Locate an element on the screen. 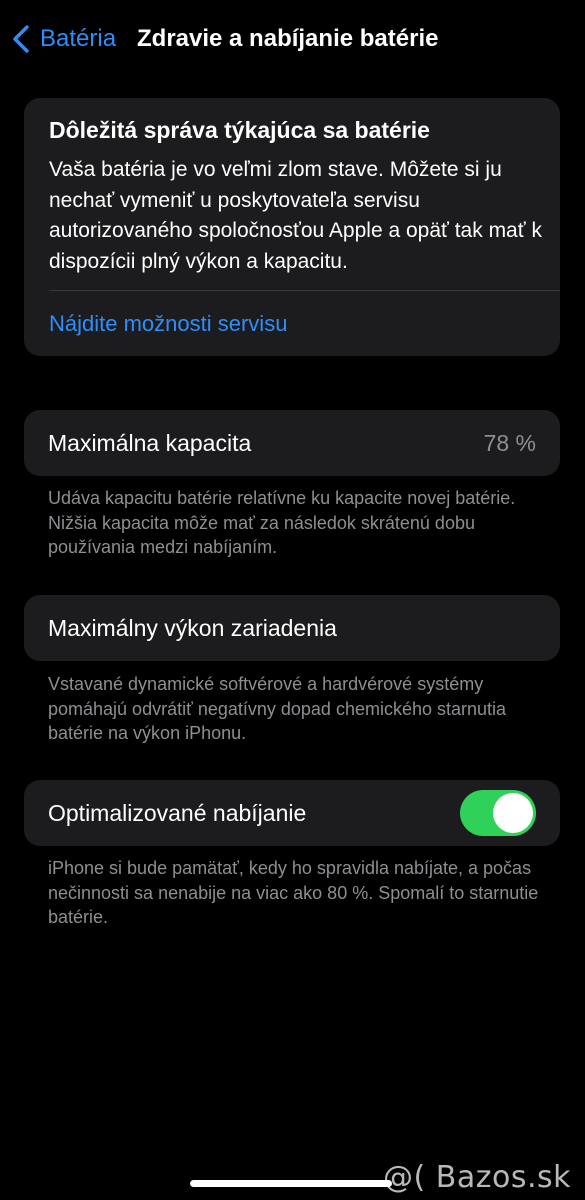 This screenshot has width=585, height=1200. max-capacity-value: 78 % is located at coordinates (509, 442).